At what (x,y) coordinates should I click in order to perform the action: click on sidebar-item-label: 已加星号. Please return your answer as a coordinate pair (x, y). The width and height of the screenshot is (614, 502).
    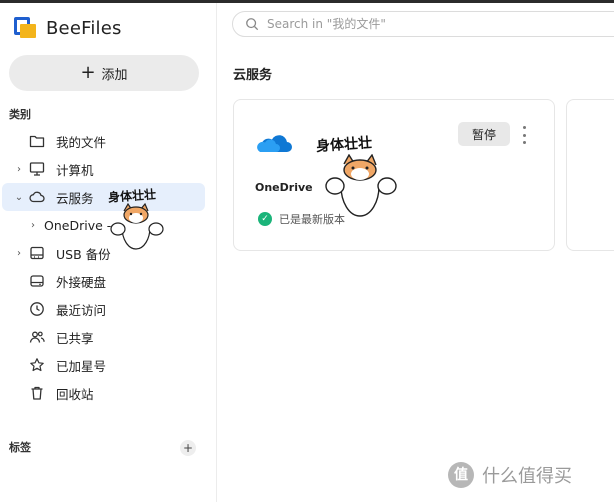
    Looking at the image, I should click on (81, 366).